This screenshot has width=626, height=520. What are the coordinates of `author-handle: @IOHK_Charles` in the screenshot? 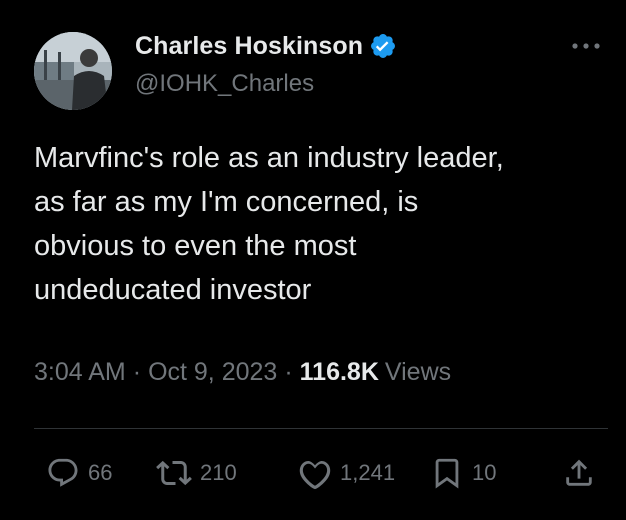 It's located at (224, 84).